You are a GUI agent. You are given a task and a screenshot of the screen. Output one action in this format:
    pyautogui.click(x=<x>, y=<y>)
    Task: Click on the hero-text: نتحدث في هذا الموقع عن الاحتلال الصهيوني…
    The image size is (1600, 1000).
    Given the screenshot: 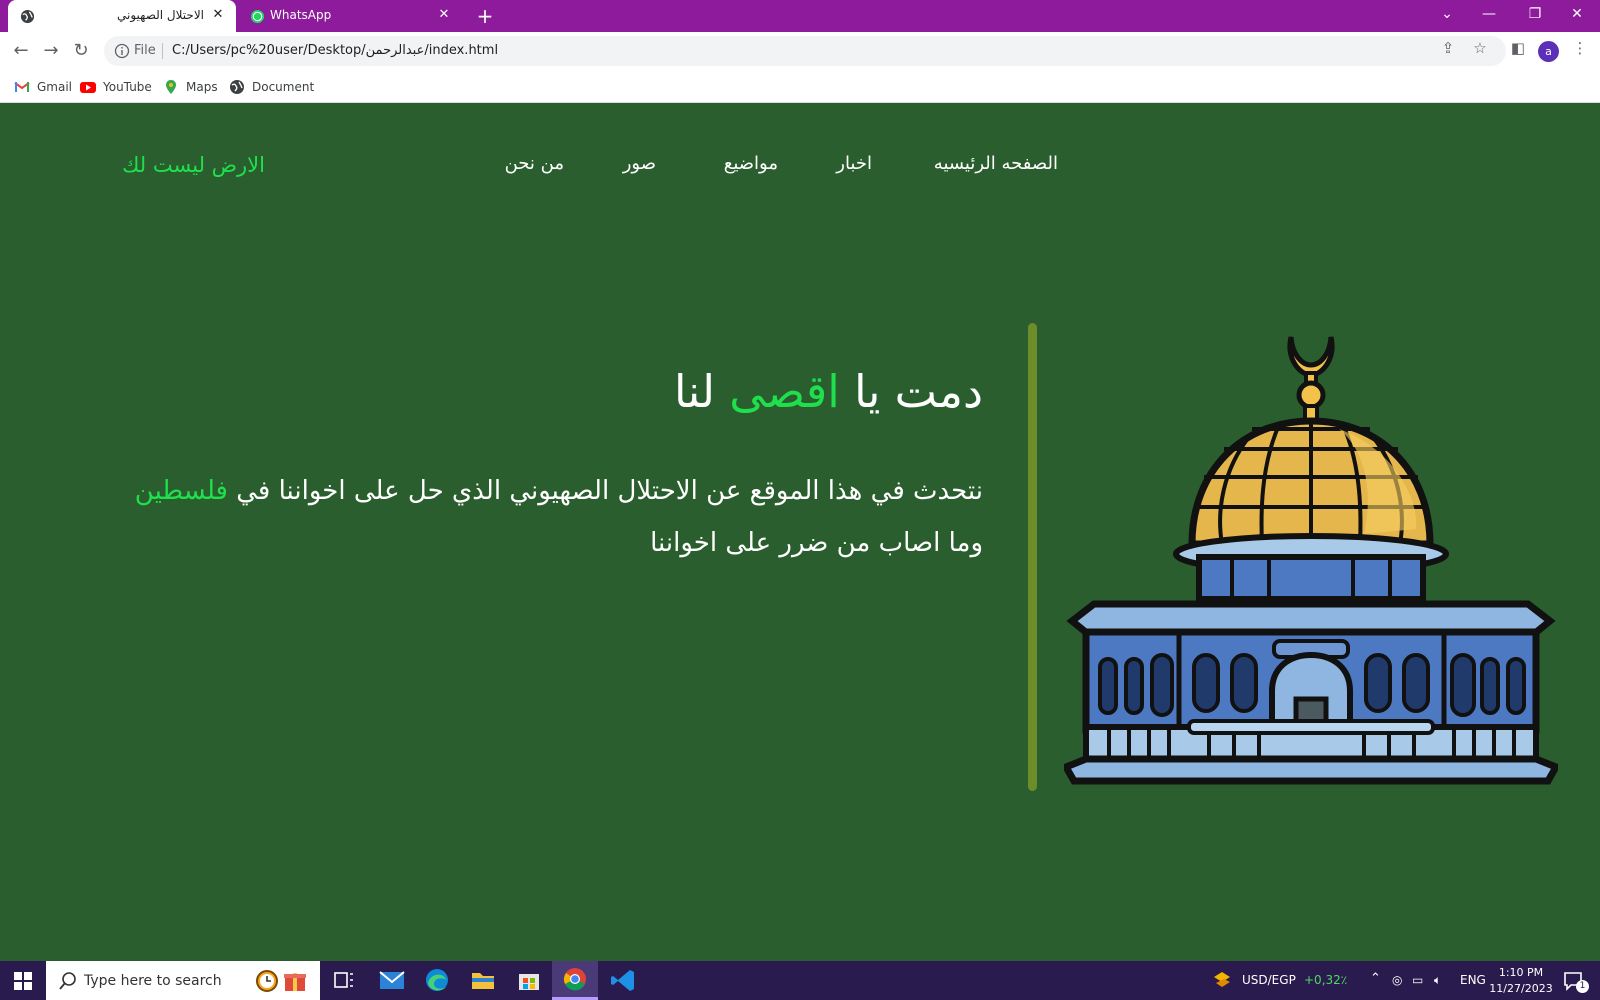 What is the action you would take?
    pyautogui.click(x=605, y=491)
    